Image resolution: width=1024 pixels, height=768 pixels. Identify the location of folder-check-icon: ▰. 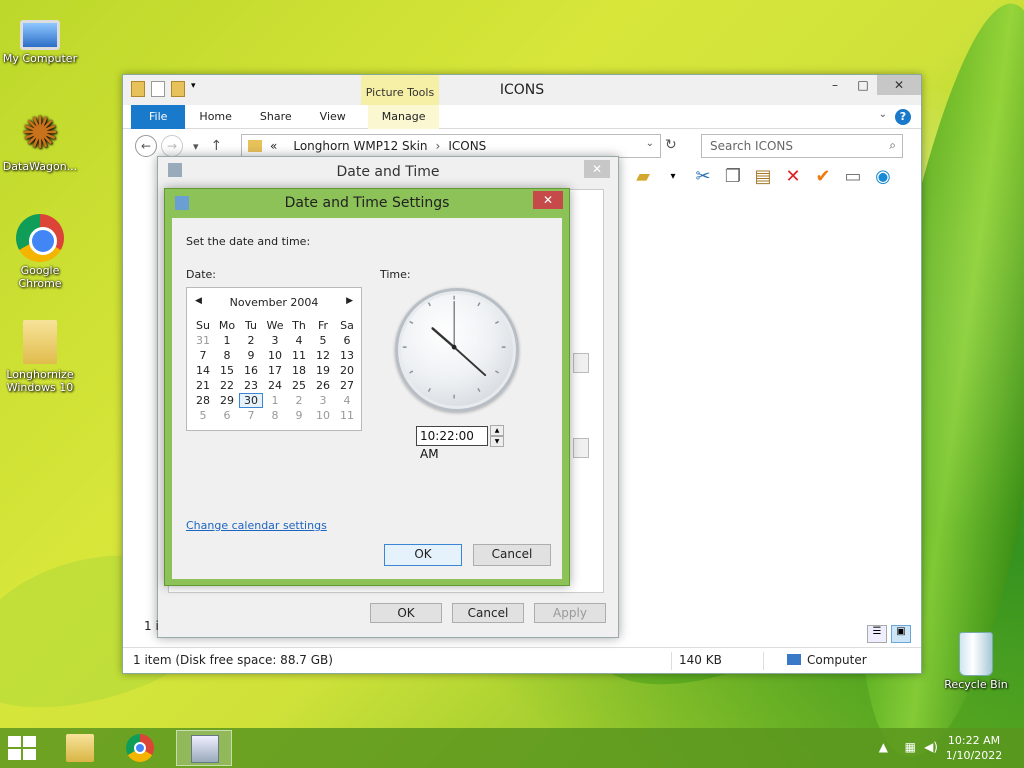
(643, 177).